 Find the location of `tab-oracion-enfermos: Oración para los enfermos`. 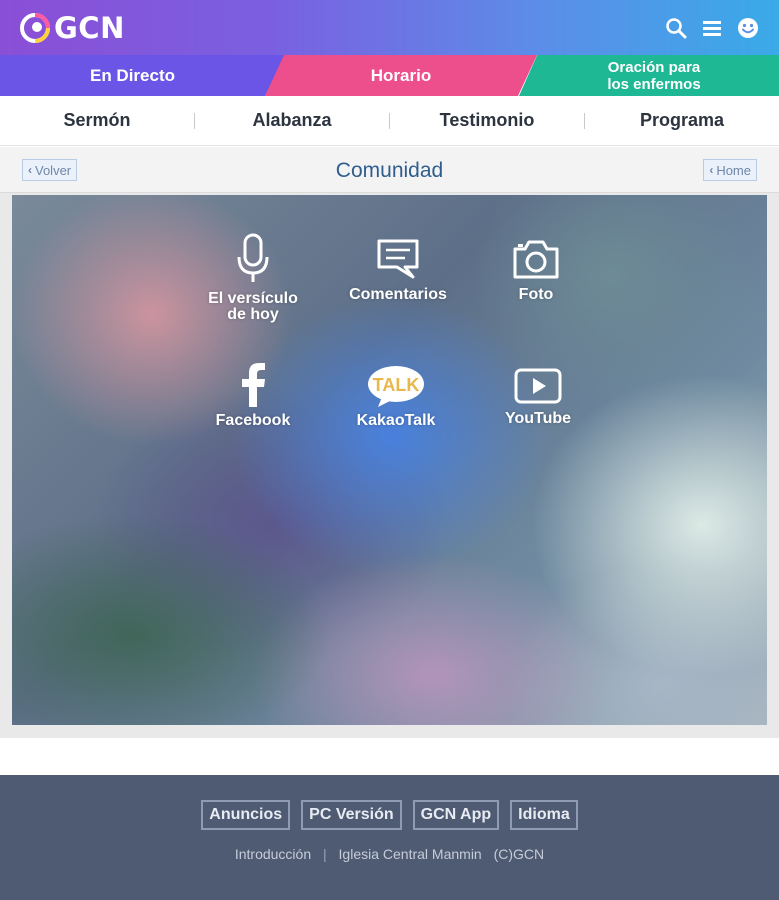

tab-oracion-enfermos: Oración para los enfermos is located at coordinates (649, 75).